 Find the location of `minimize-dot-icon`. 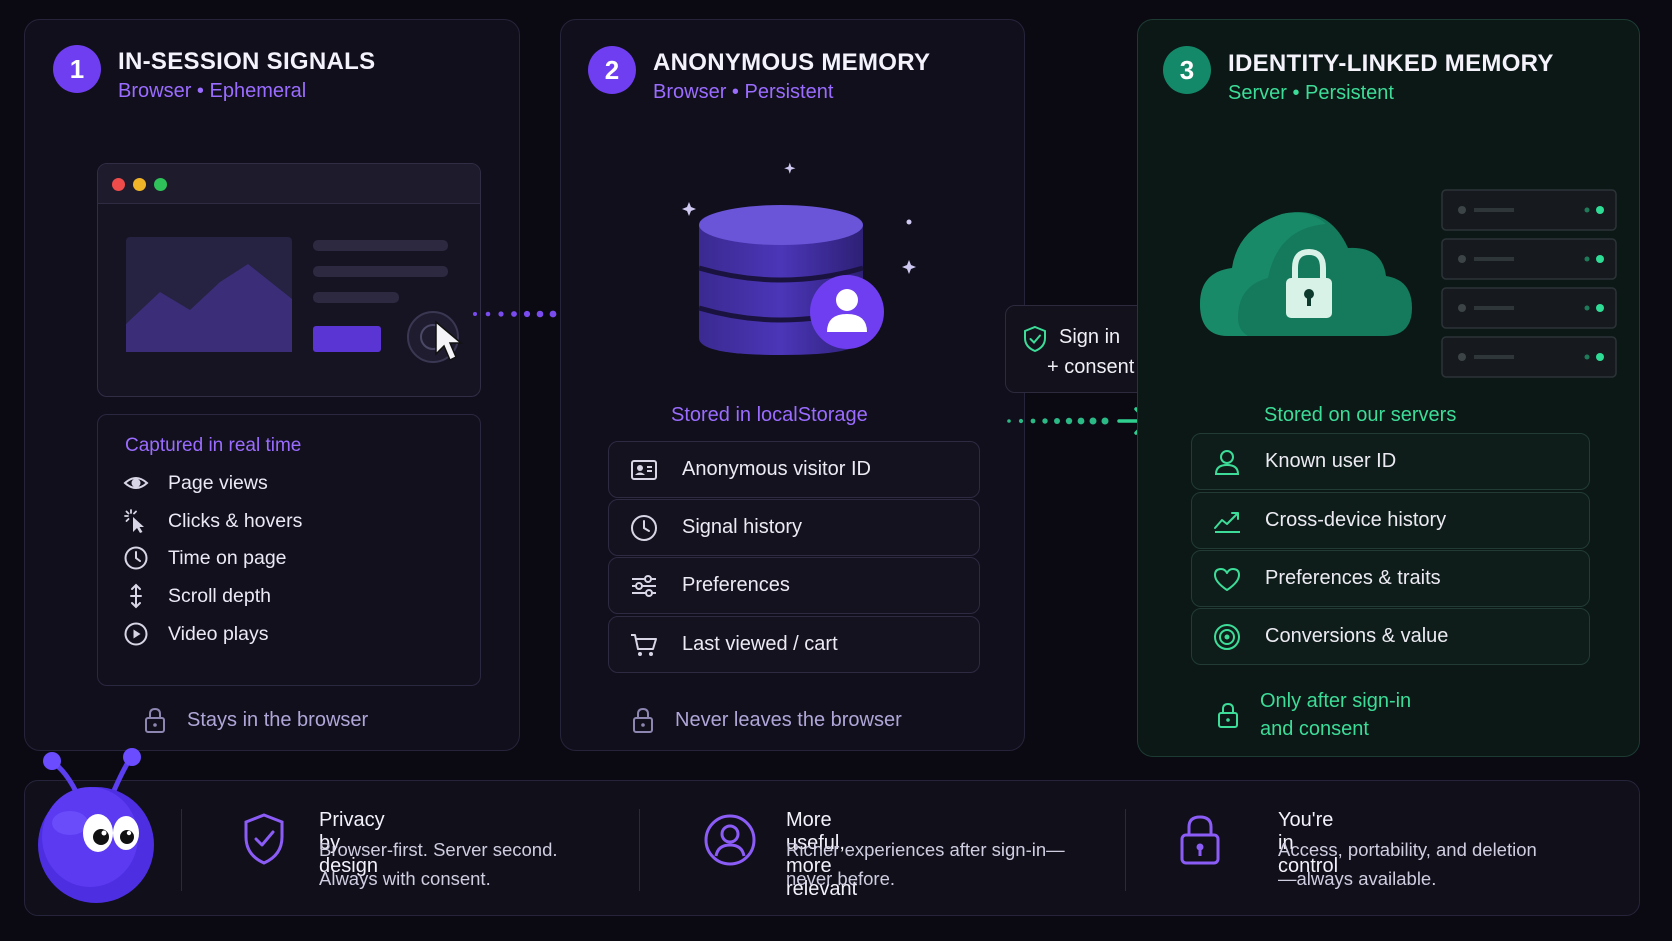

minimize-dot-icon is located at coordinates (139, 184).